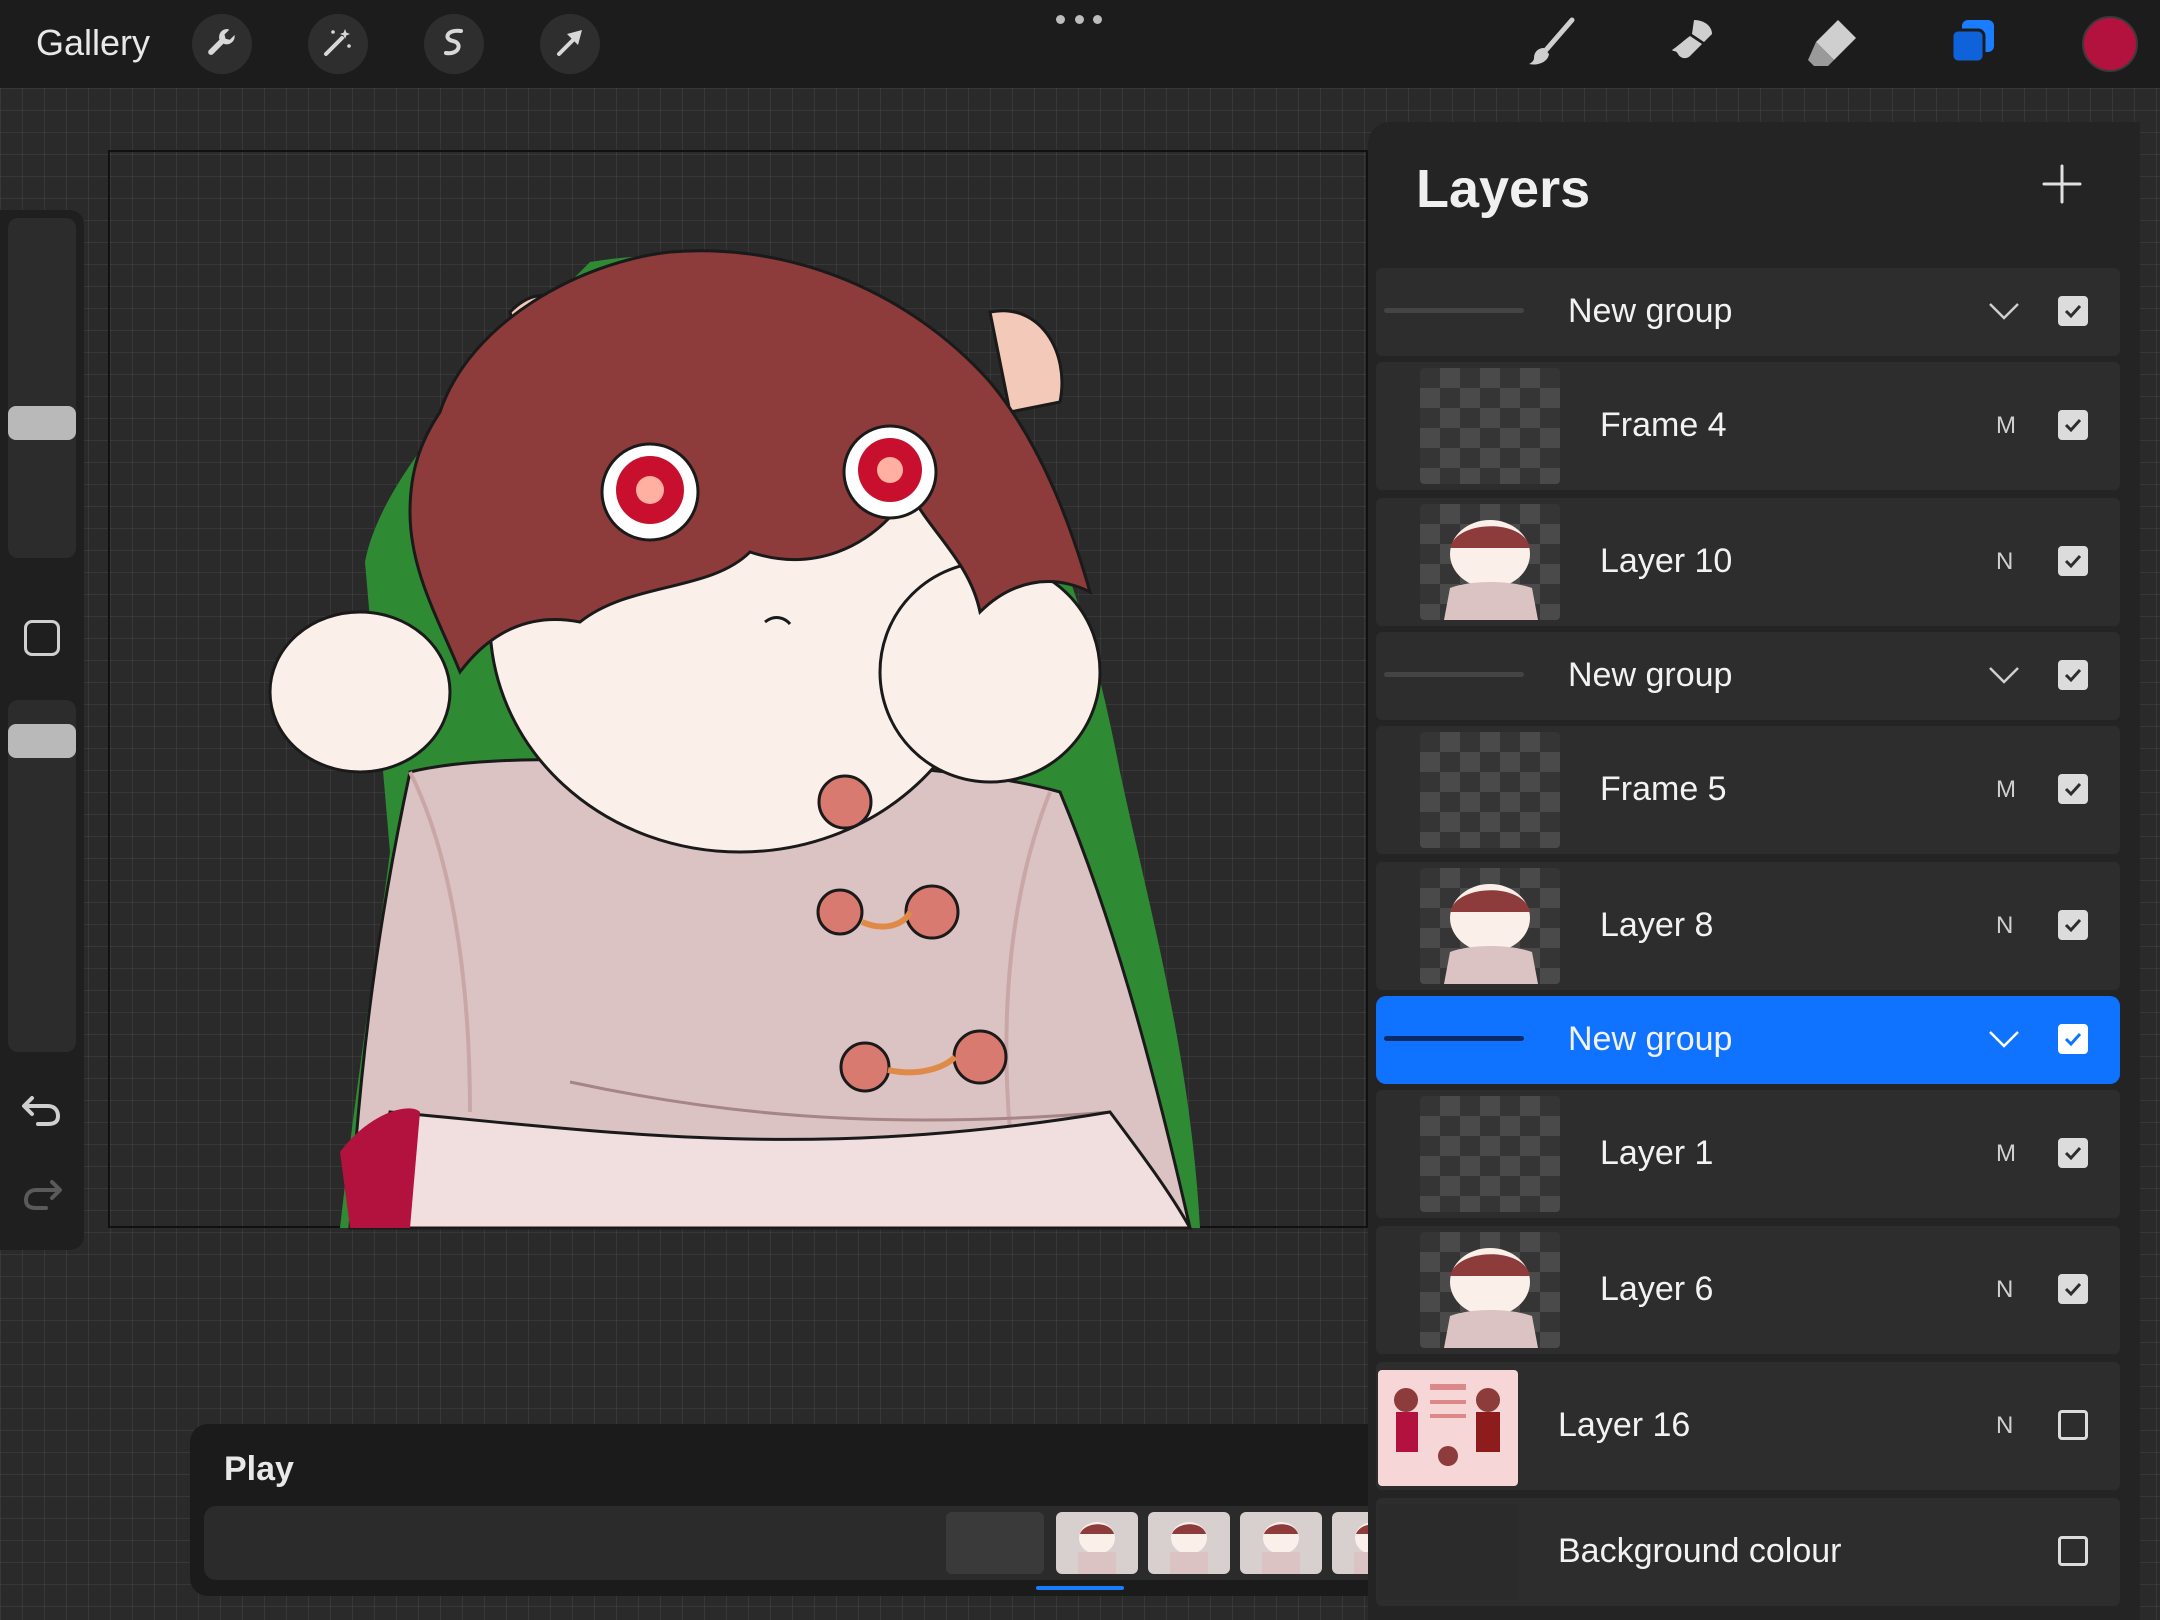 This screenshot has width=2160, height=1620. I want to click on layer-row: Frame 5 M, so click(1748, 790).